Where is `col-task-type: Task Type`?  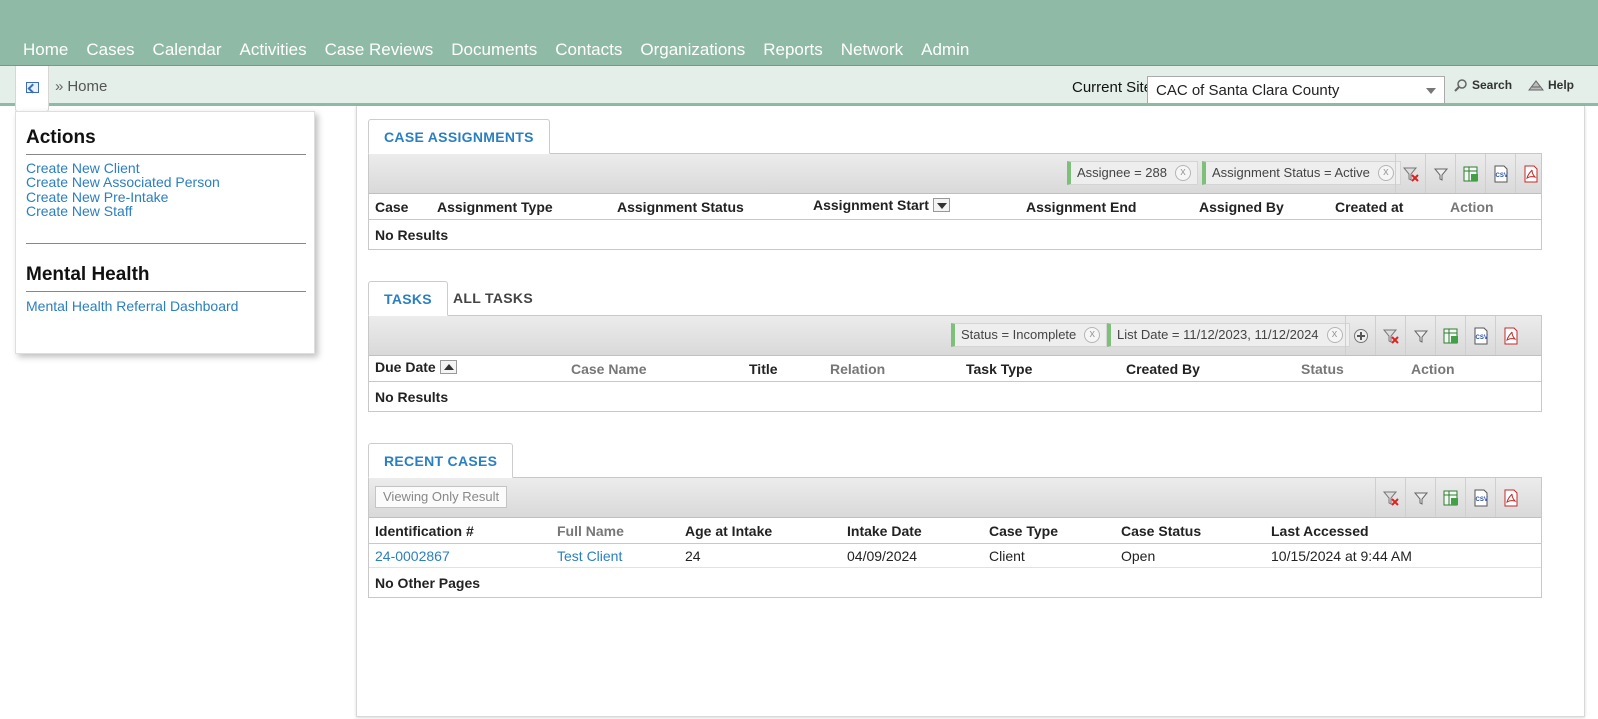 col-task-type: Task Type is located at coordinates (999, 369).